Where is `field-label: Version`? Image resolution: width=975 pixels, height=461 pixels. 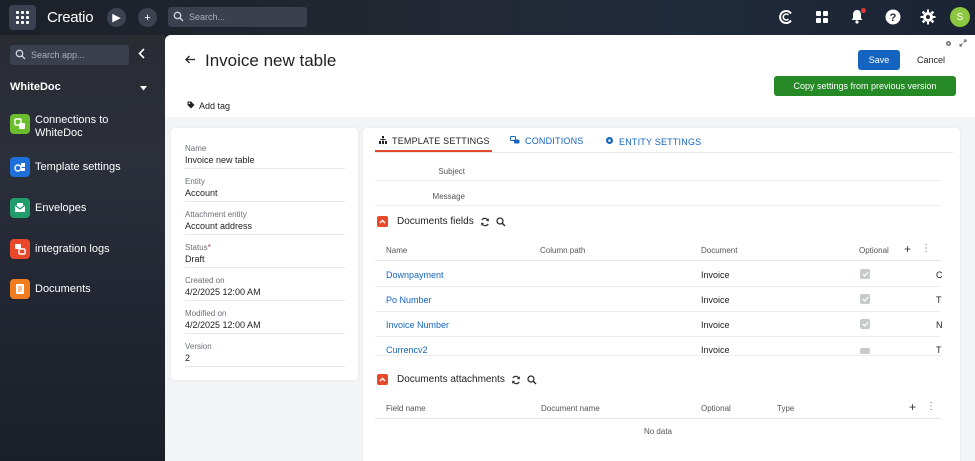
field-label: Version is located at coordinates (198, 346).